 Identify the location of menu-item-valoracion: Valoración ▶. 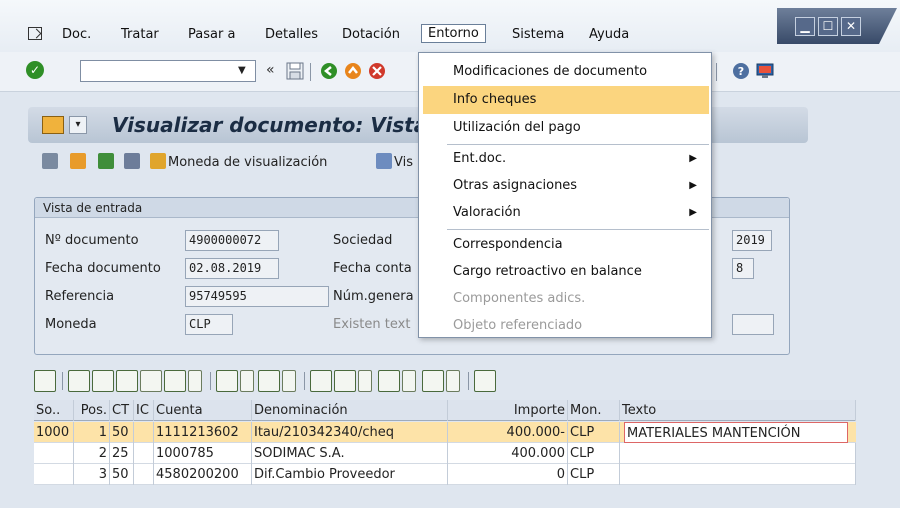
(565, 213).